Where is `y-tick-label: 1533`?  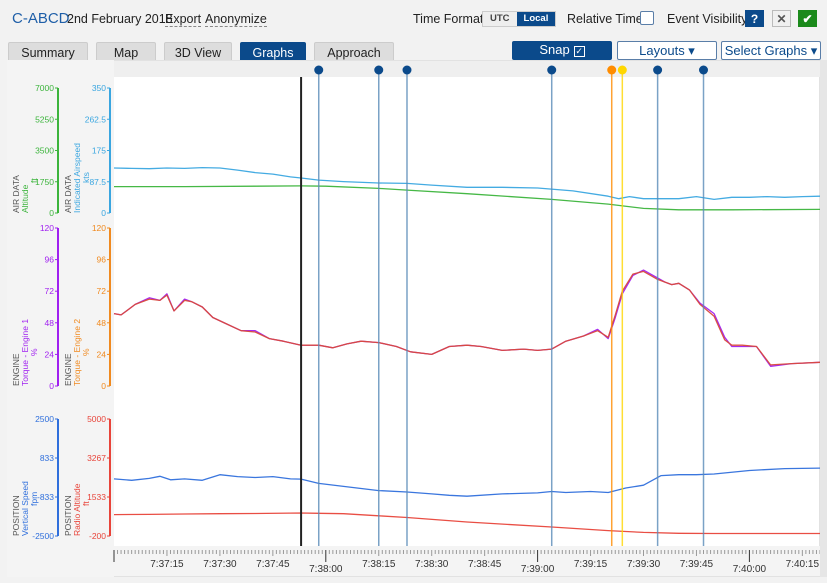
y-tick-label: 1533 is located at coordinates (96, 497).